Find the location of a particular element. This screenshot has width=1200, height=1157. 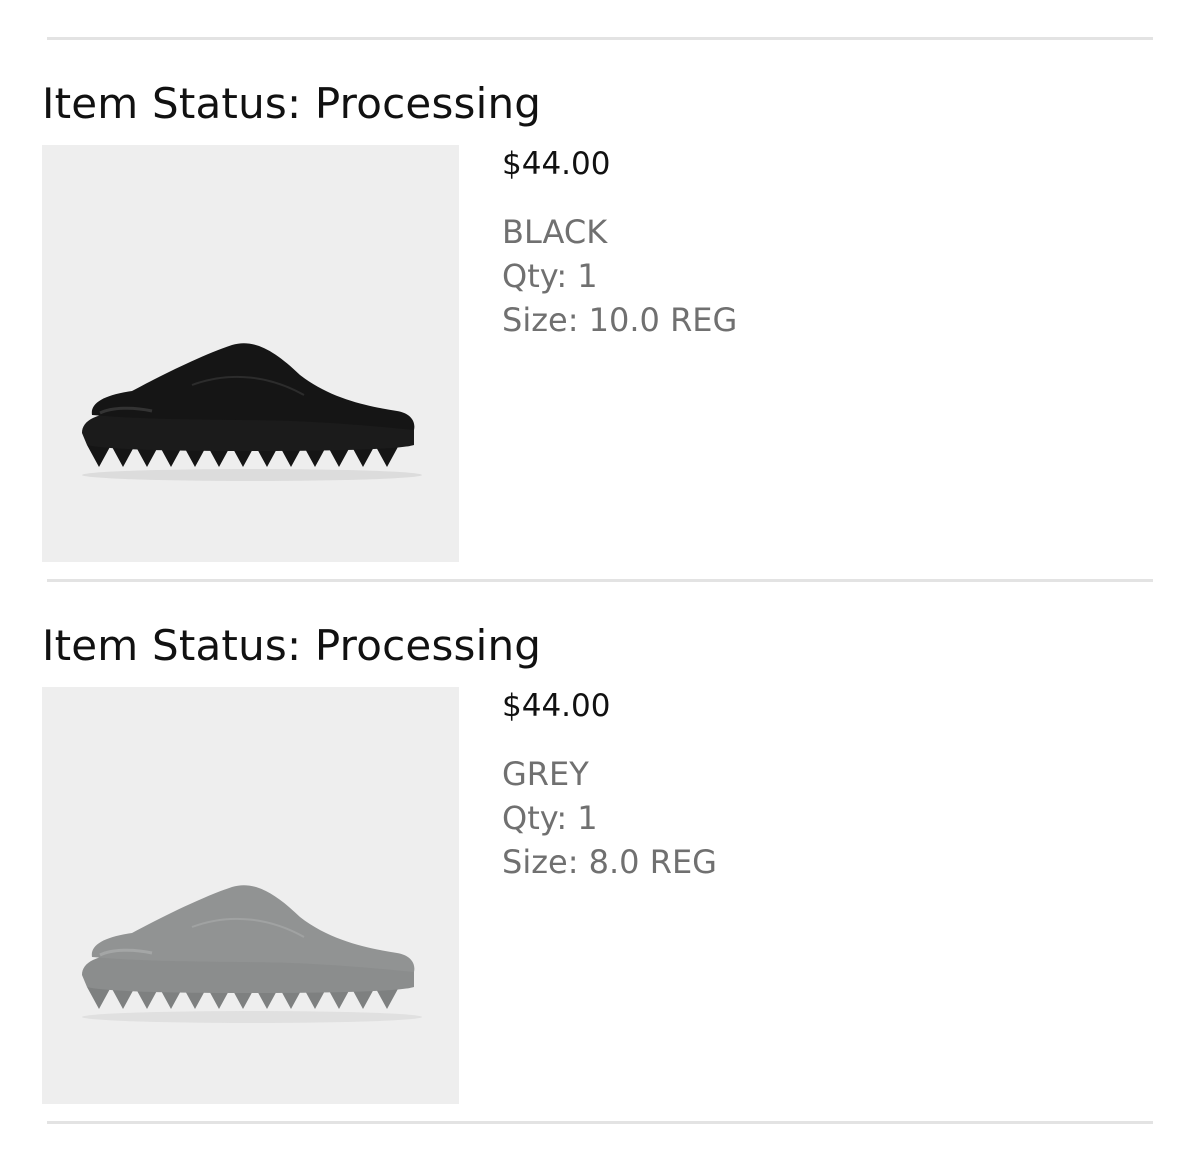

item-size: Size: 10.0 REG is located at coordinates (620, 320).